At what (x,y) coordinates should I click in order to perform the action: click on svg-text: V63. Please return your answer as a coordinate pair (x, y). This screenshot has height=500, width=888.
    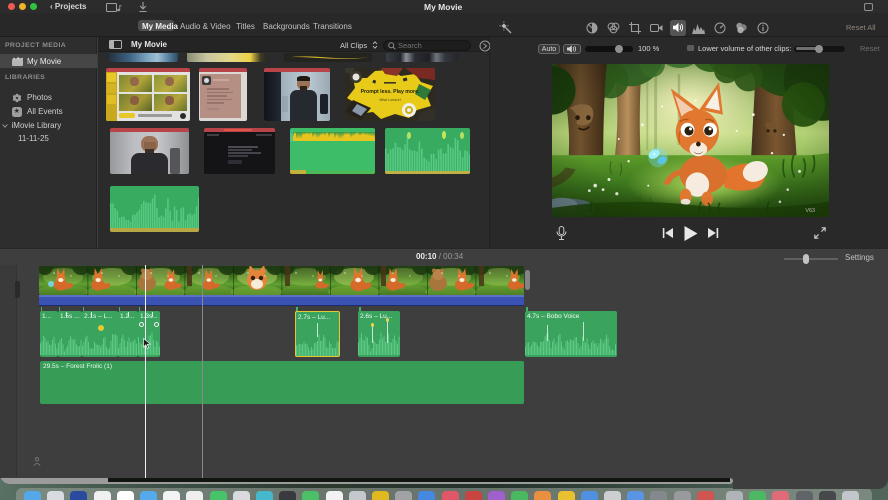
    Looking at the image, I should click on (810, 211).